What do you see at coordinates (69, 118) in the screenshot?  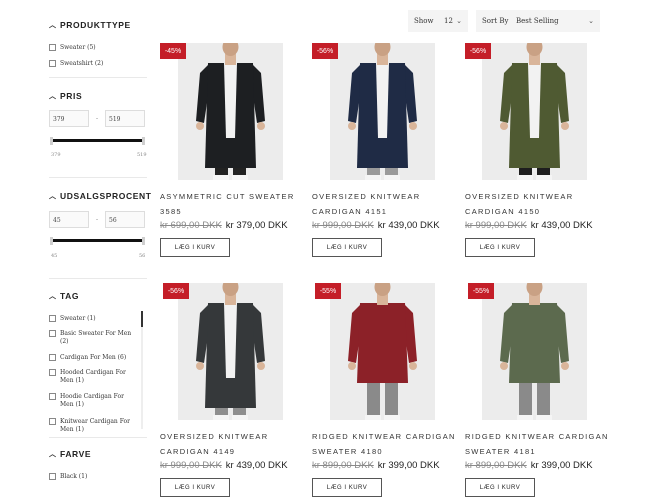 I see `price-min-input: 379` at bounding box center [69, 118].